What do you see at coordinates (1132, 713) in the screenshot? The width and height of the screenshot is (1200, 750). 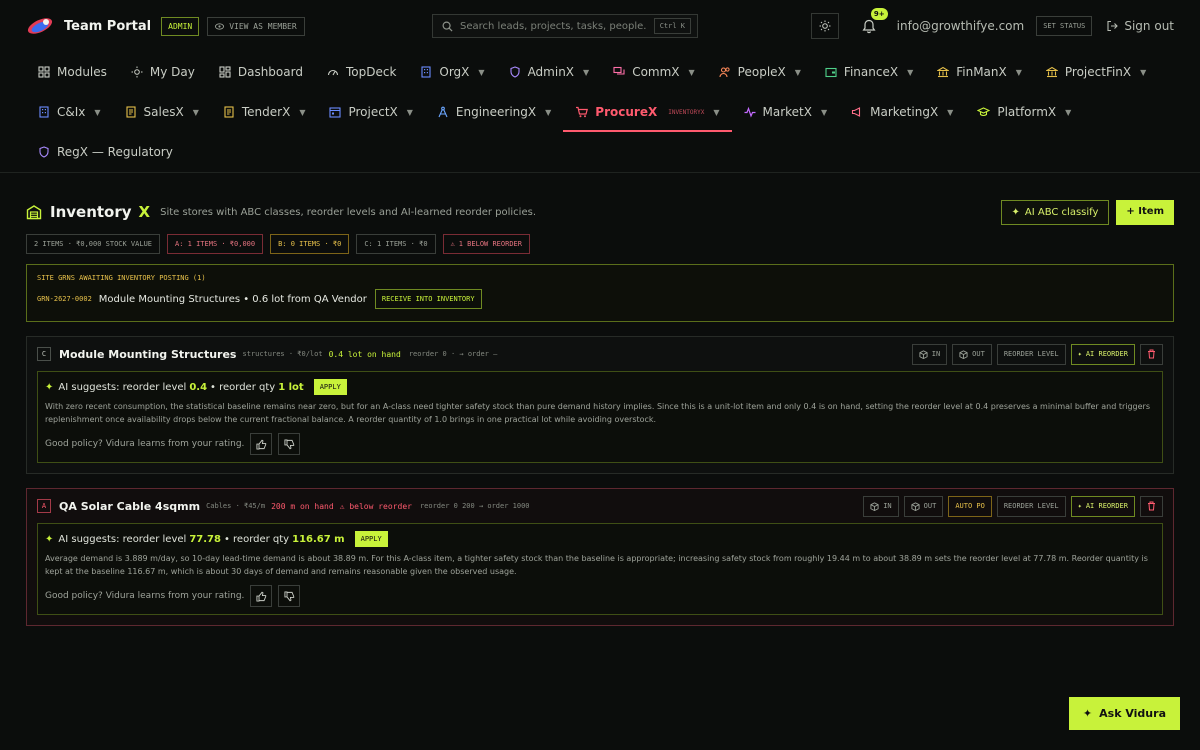 I see `ask-vidura-label: Ask Vidura` at bounding box center [1132, 713].